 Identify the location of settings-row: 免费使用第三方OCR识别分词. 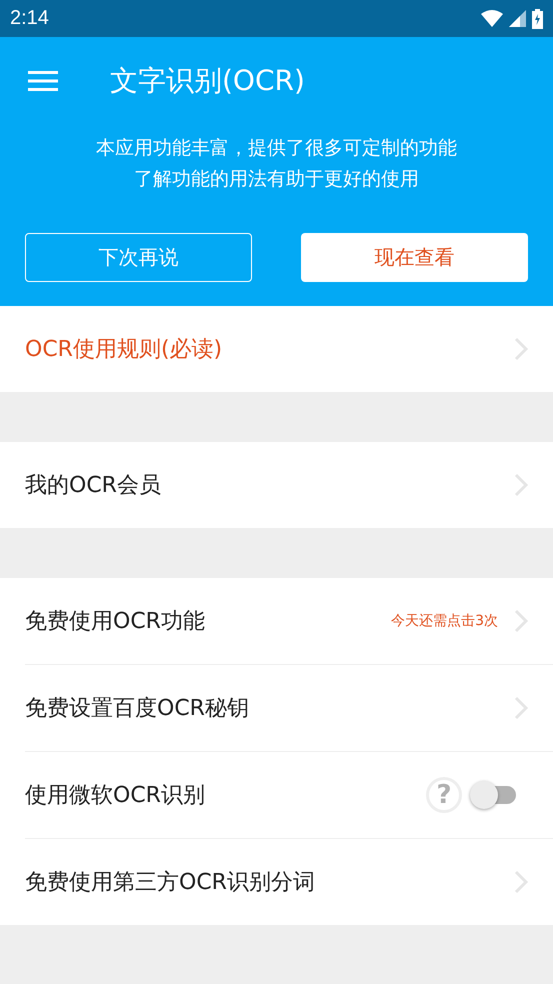
(289, 881).